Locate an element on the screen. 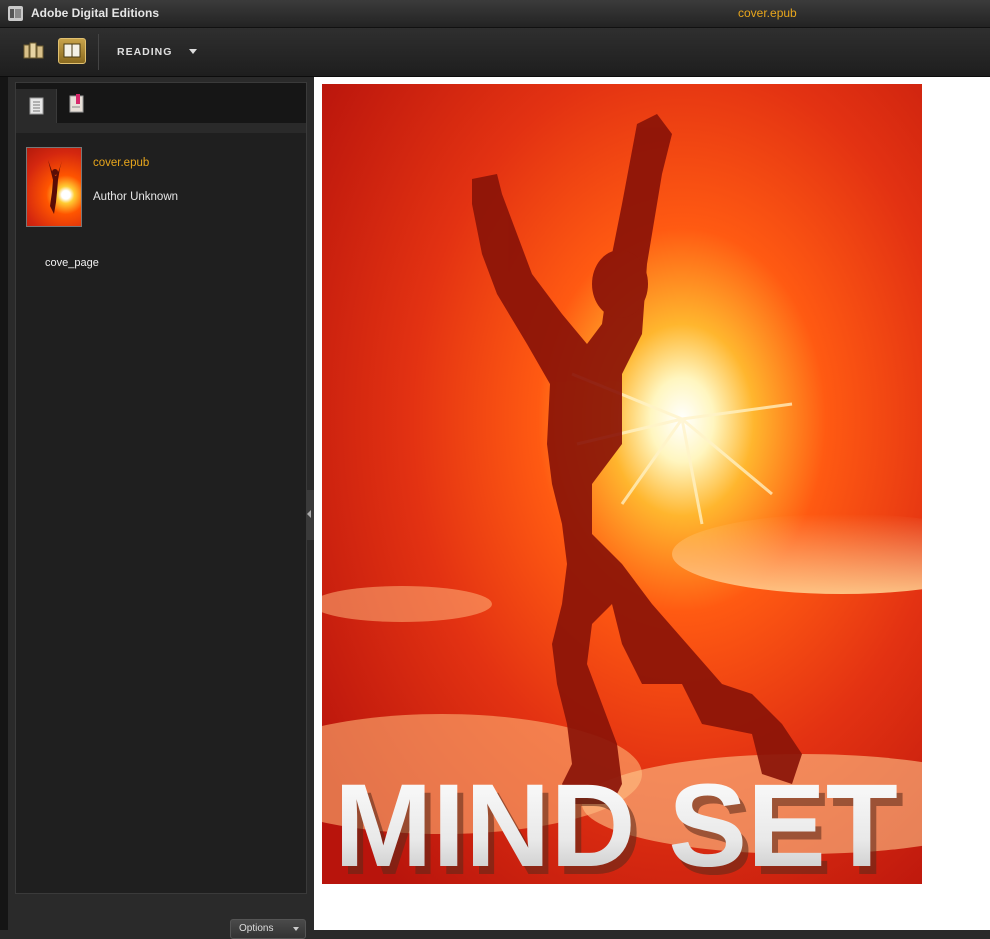 The height and width of the screenshot is (939, 990). document-title: cover.epub is located at coordinates (767, 13).